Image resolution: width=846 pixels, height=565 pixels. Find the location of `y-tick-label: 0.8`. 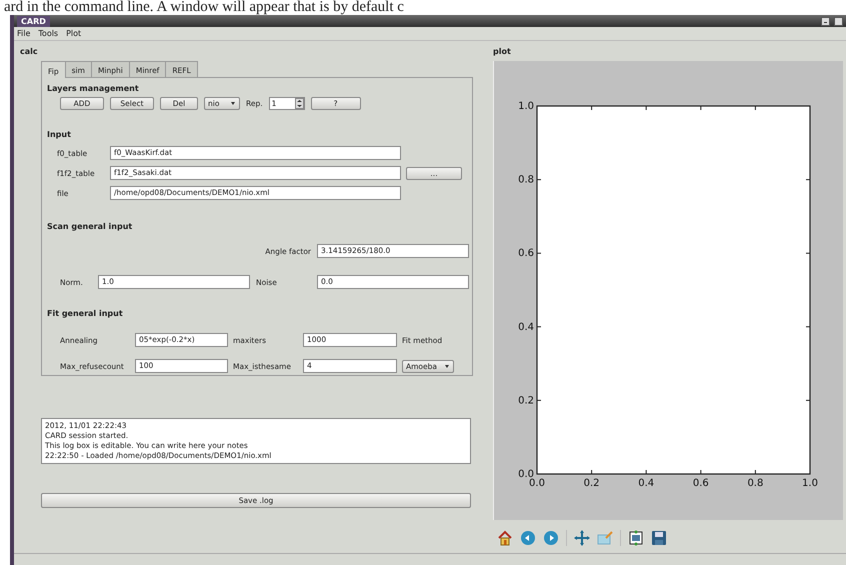

y-tick-label: 0.8 is located at coordinates (526, 180).